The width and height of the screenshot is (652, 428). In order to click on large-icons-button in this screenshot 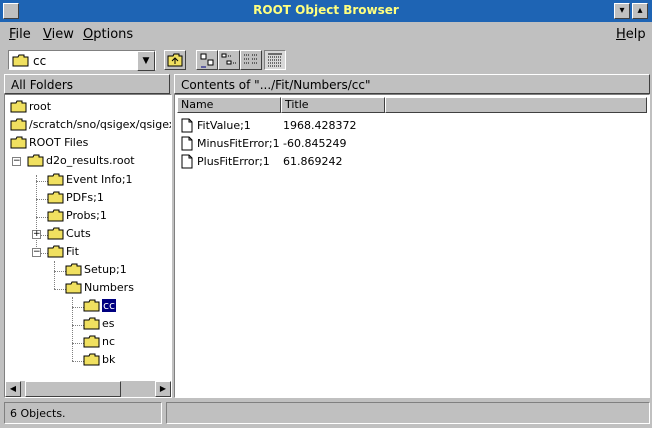, I will do `click(207, 60)`.